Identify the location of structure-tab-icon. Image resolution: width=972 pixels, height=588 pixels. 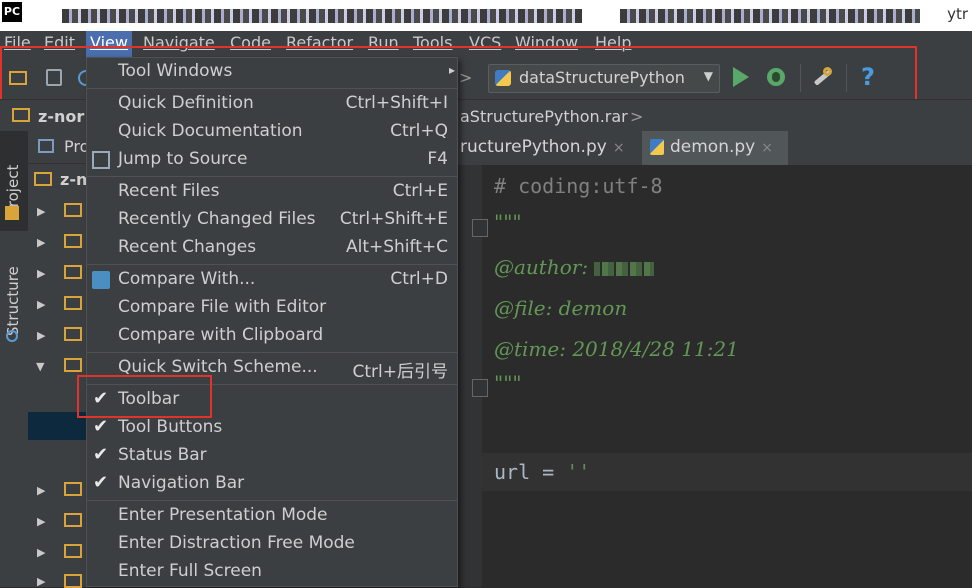
(12, 336).